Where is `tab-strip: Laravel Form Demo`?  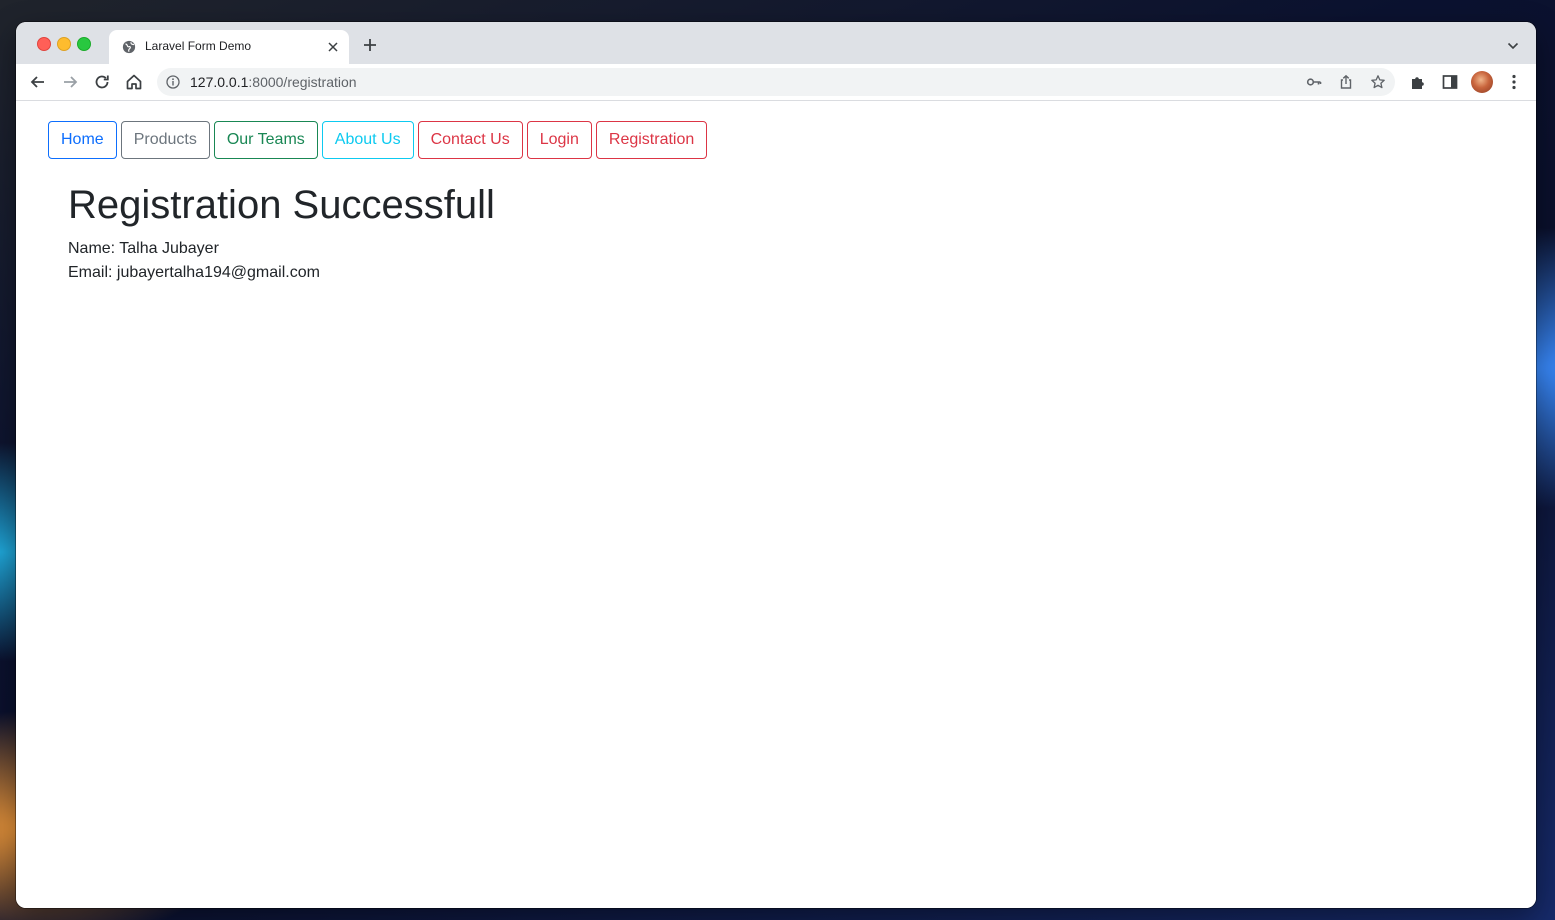 tab-strip: Laravel Form Demo is located at coordinates (776, 43).